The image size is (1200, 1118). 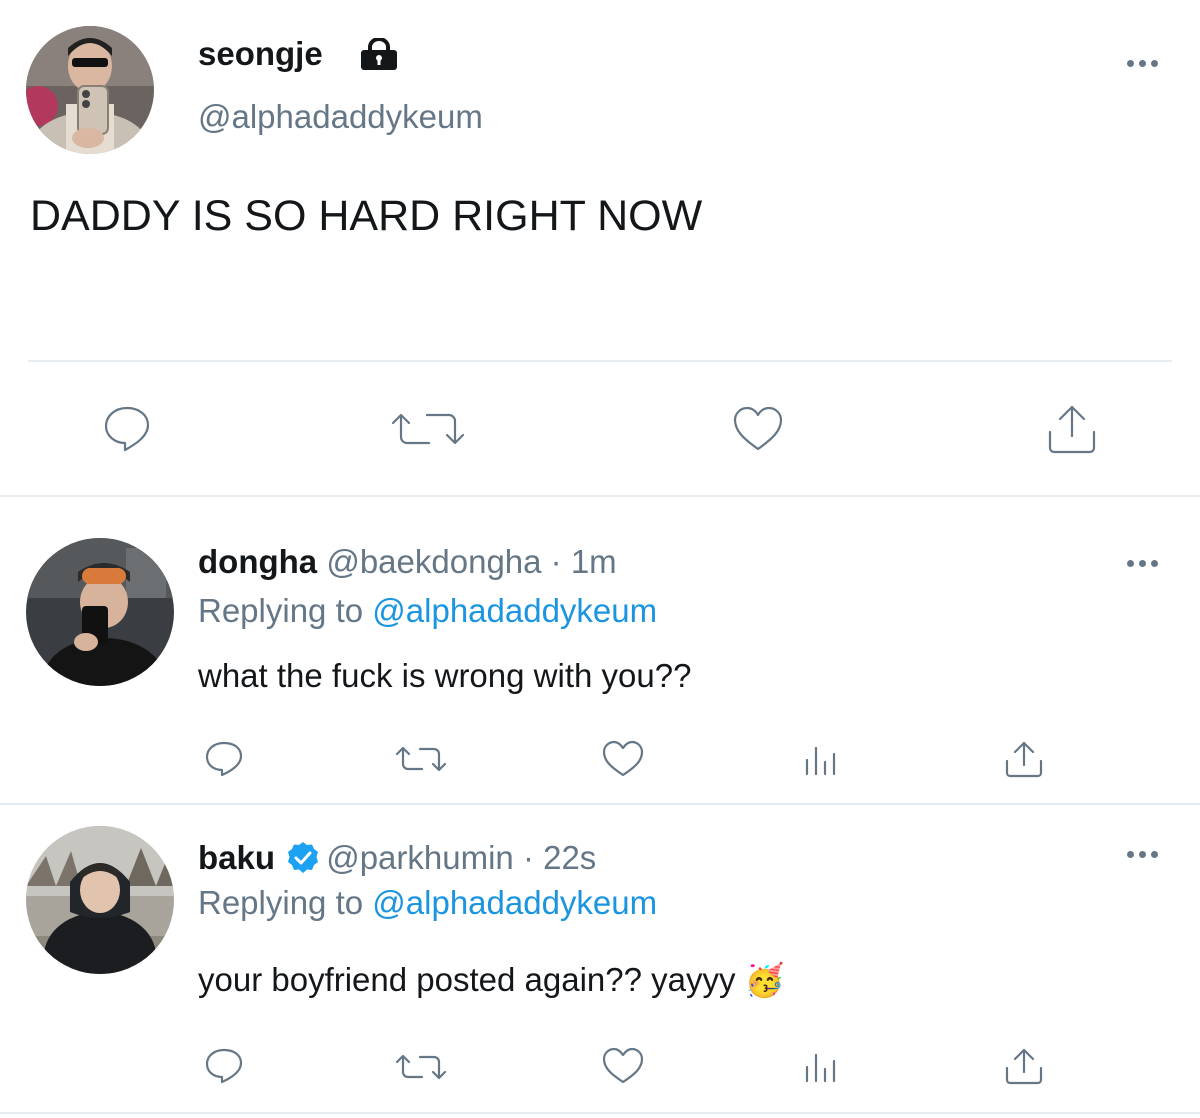 I want to click on handle: @alphadaddykeum, so click(x=340, y=117).